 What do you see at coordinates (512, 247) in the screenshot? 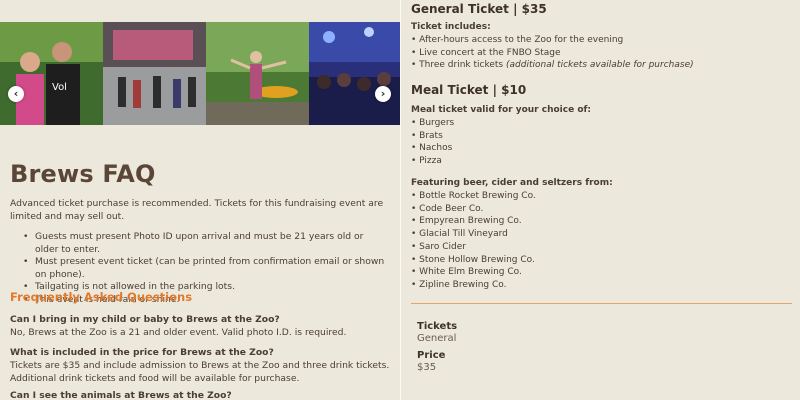
I see `list-item: Saro Cider` at bounding box center [512, 247].